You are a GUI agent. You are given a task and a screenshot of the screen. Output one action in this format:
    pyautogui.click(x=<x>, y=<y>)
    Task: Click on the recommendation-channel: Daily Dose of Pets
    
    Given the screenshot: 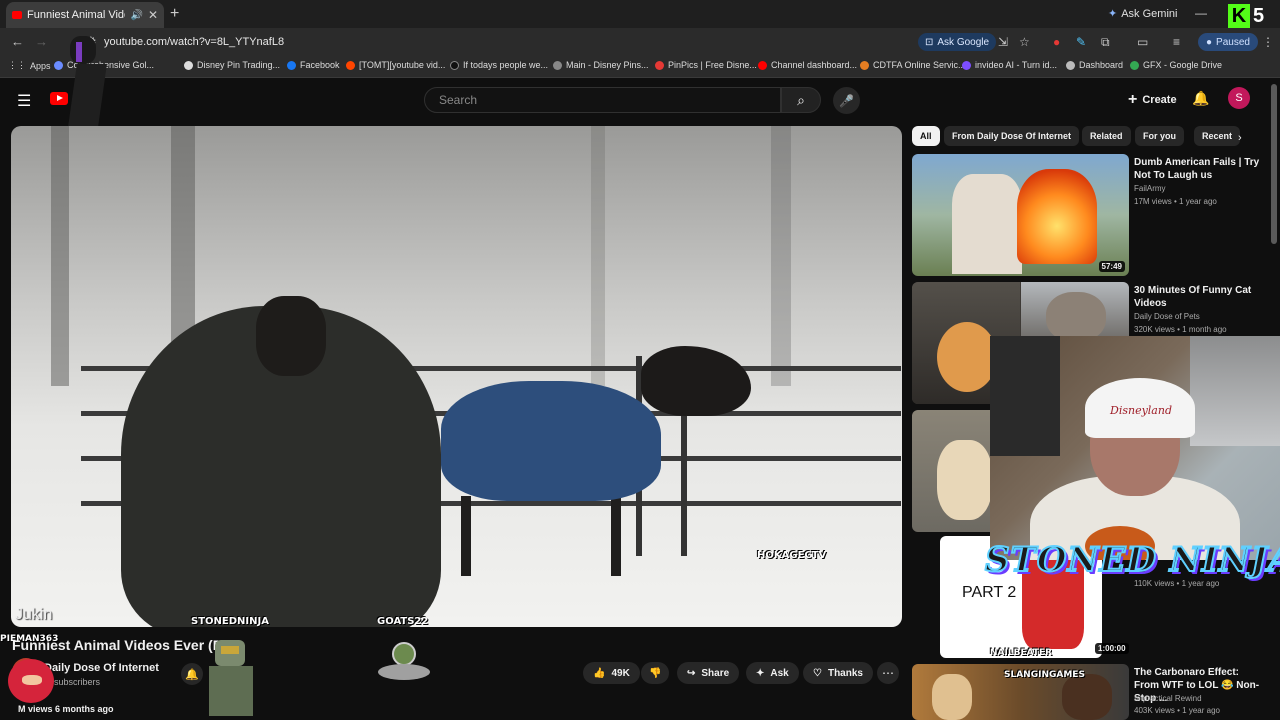 What is the action you would take?
    pyautogui.click(x=1167, y=316)
    